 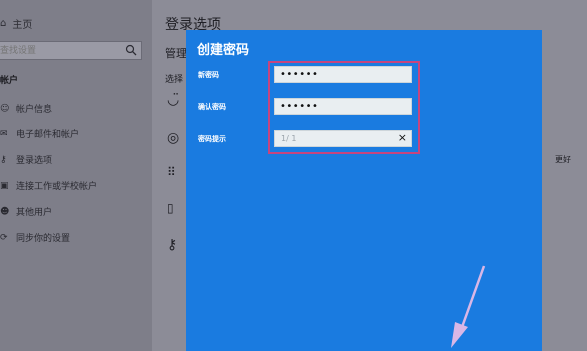 I want to click on annotation-arrow, so click(x=468, y=306).